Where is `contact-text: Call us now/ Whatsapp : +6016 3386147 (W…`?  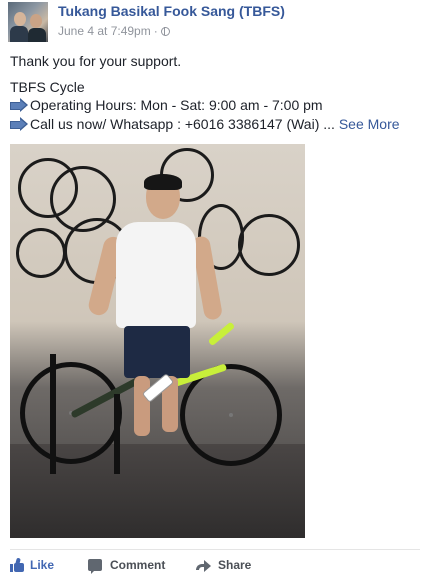
contact-text: Call us now/ Whatsapp : +6016 3386147 (W… is located at coordinates (182, 124).